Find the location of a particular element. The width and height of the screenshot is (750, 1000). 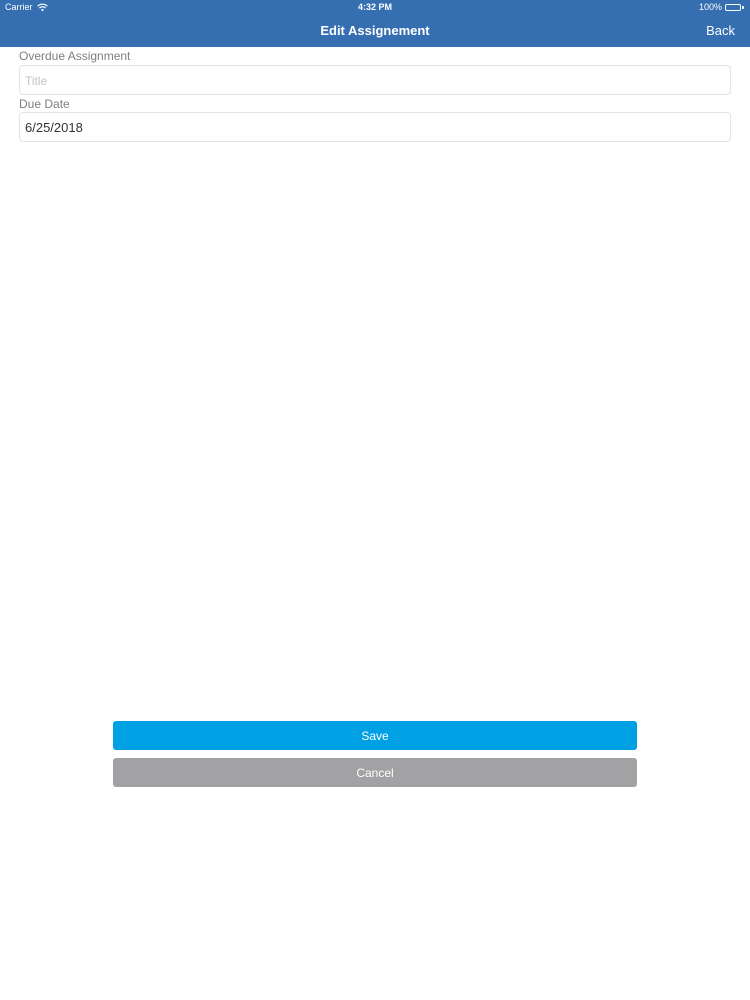

status-bar: Carrier 4:32 PM 100% is located at coordinates (375, 7).